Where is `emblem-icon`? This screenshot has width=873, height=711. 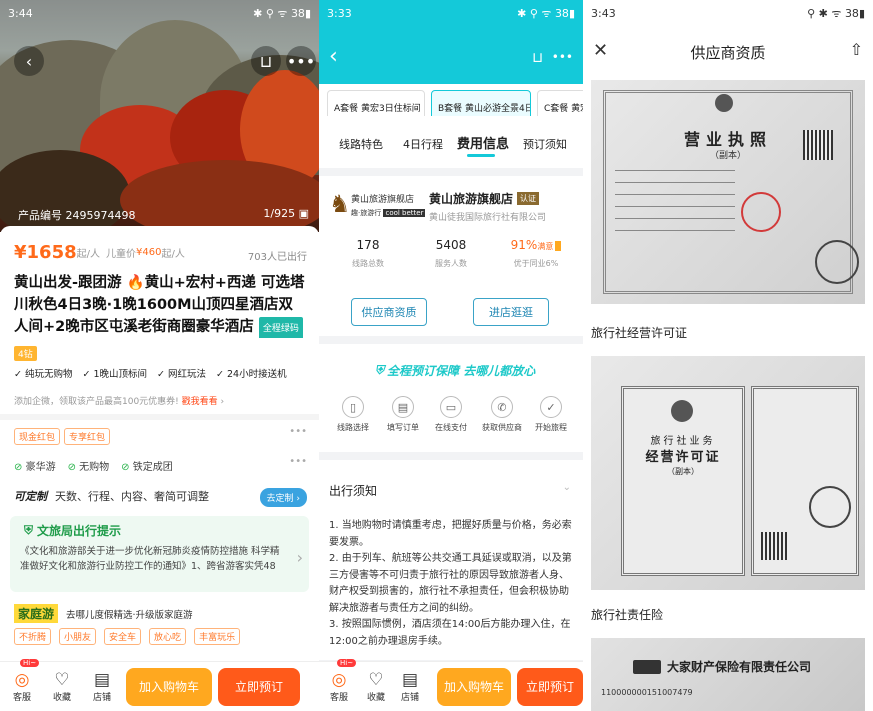 emblem-icon is located at coordinates (724, 103).